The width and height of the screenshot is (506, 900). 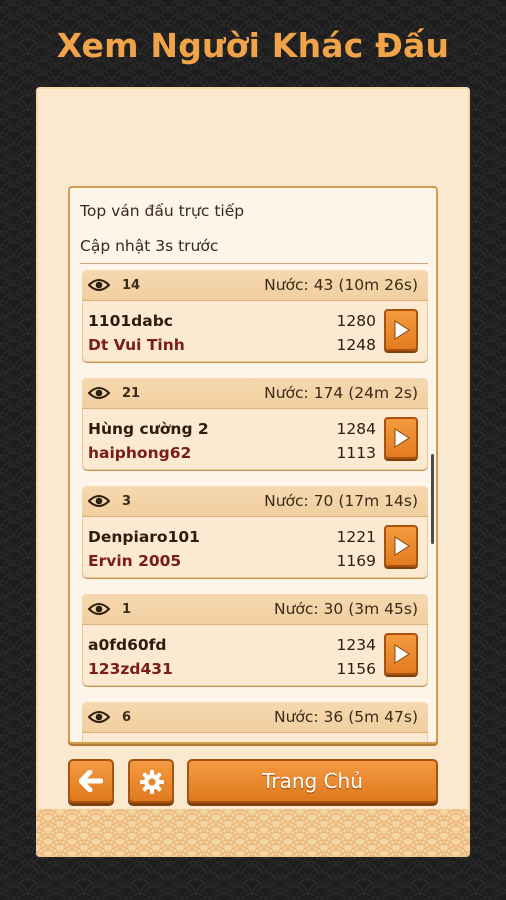 What do you see at coordinates (356, 669) in the screenshot?
I see `player2-score: 1156` at bounding box center [356, 669].